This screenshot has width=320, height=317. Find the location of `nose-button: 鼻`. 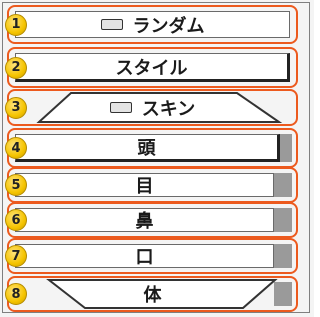

nose-button: 鼻 is located at coordinates (144, 220).